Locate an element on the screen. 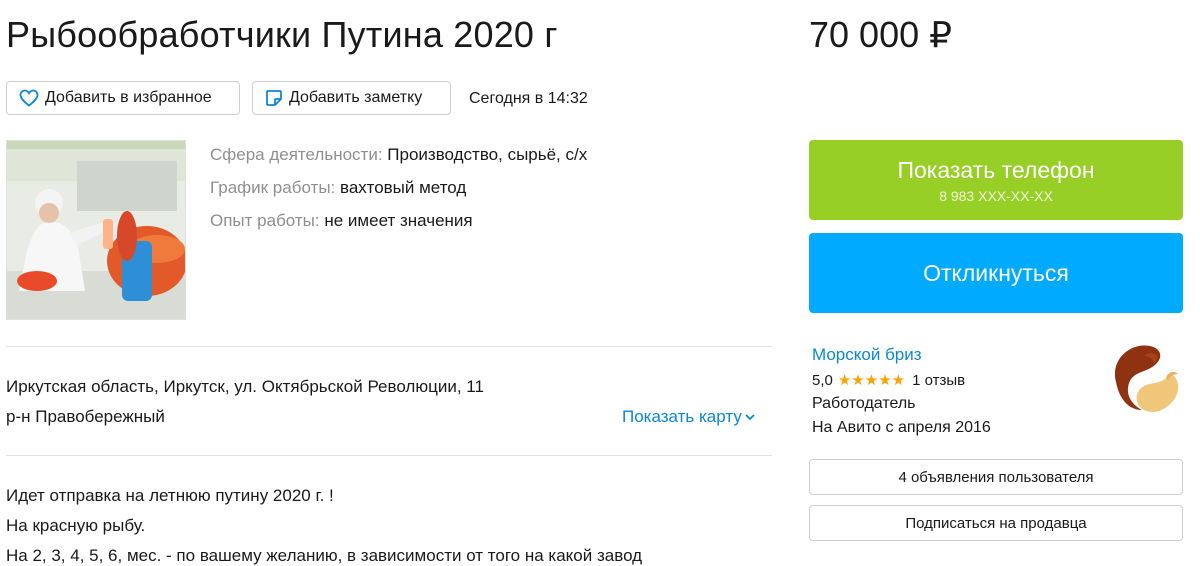  add-note-button: Добавить заметку is located at coordinates (351, 98).